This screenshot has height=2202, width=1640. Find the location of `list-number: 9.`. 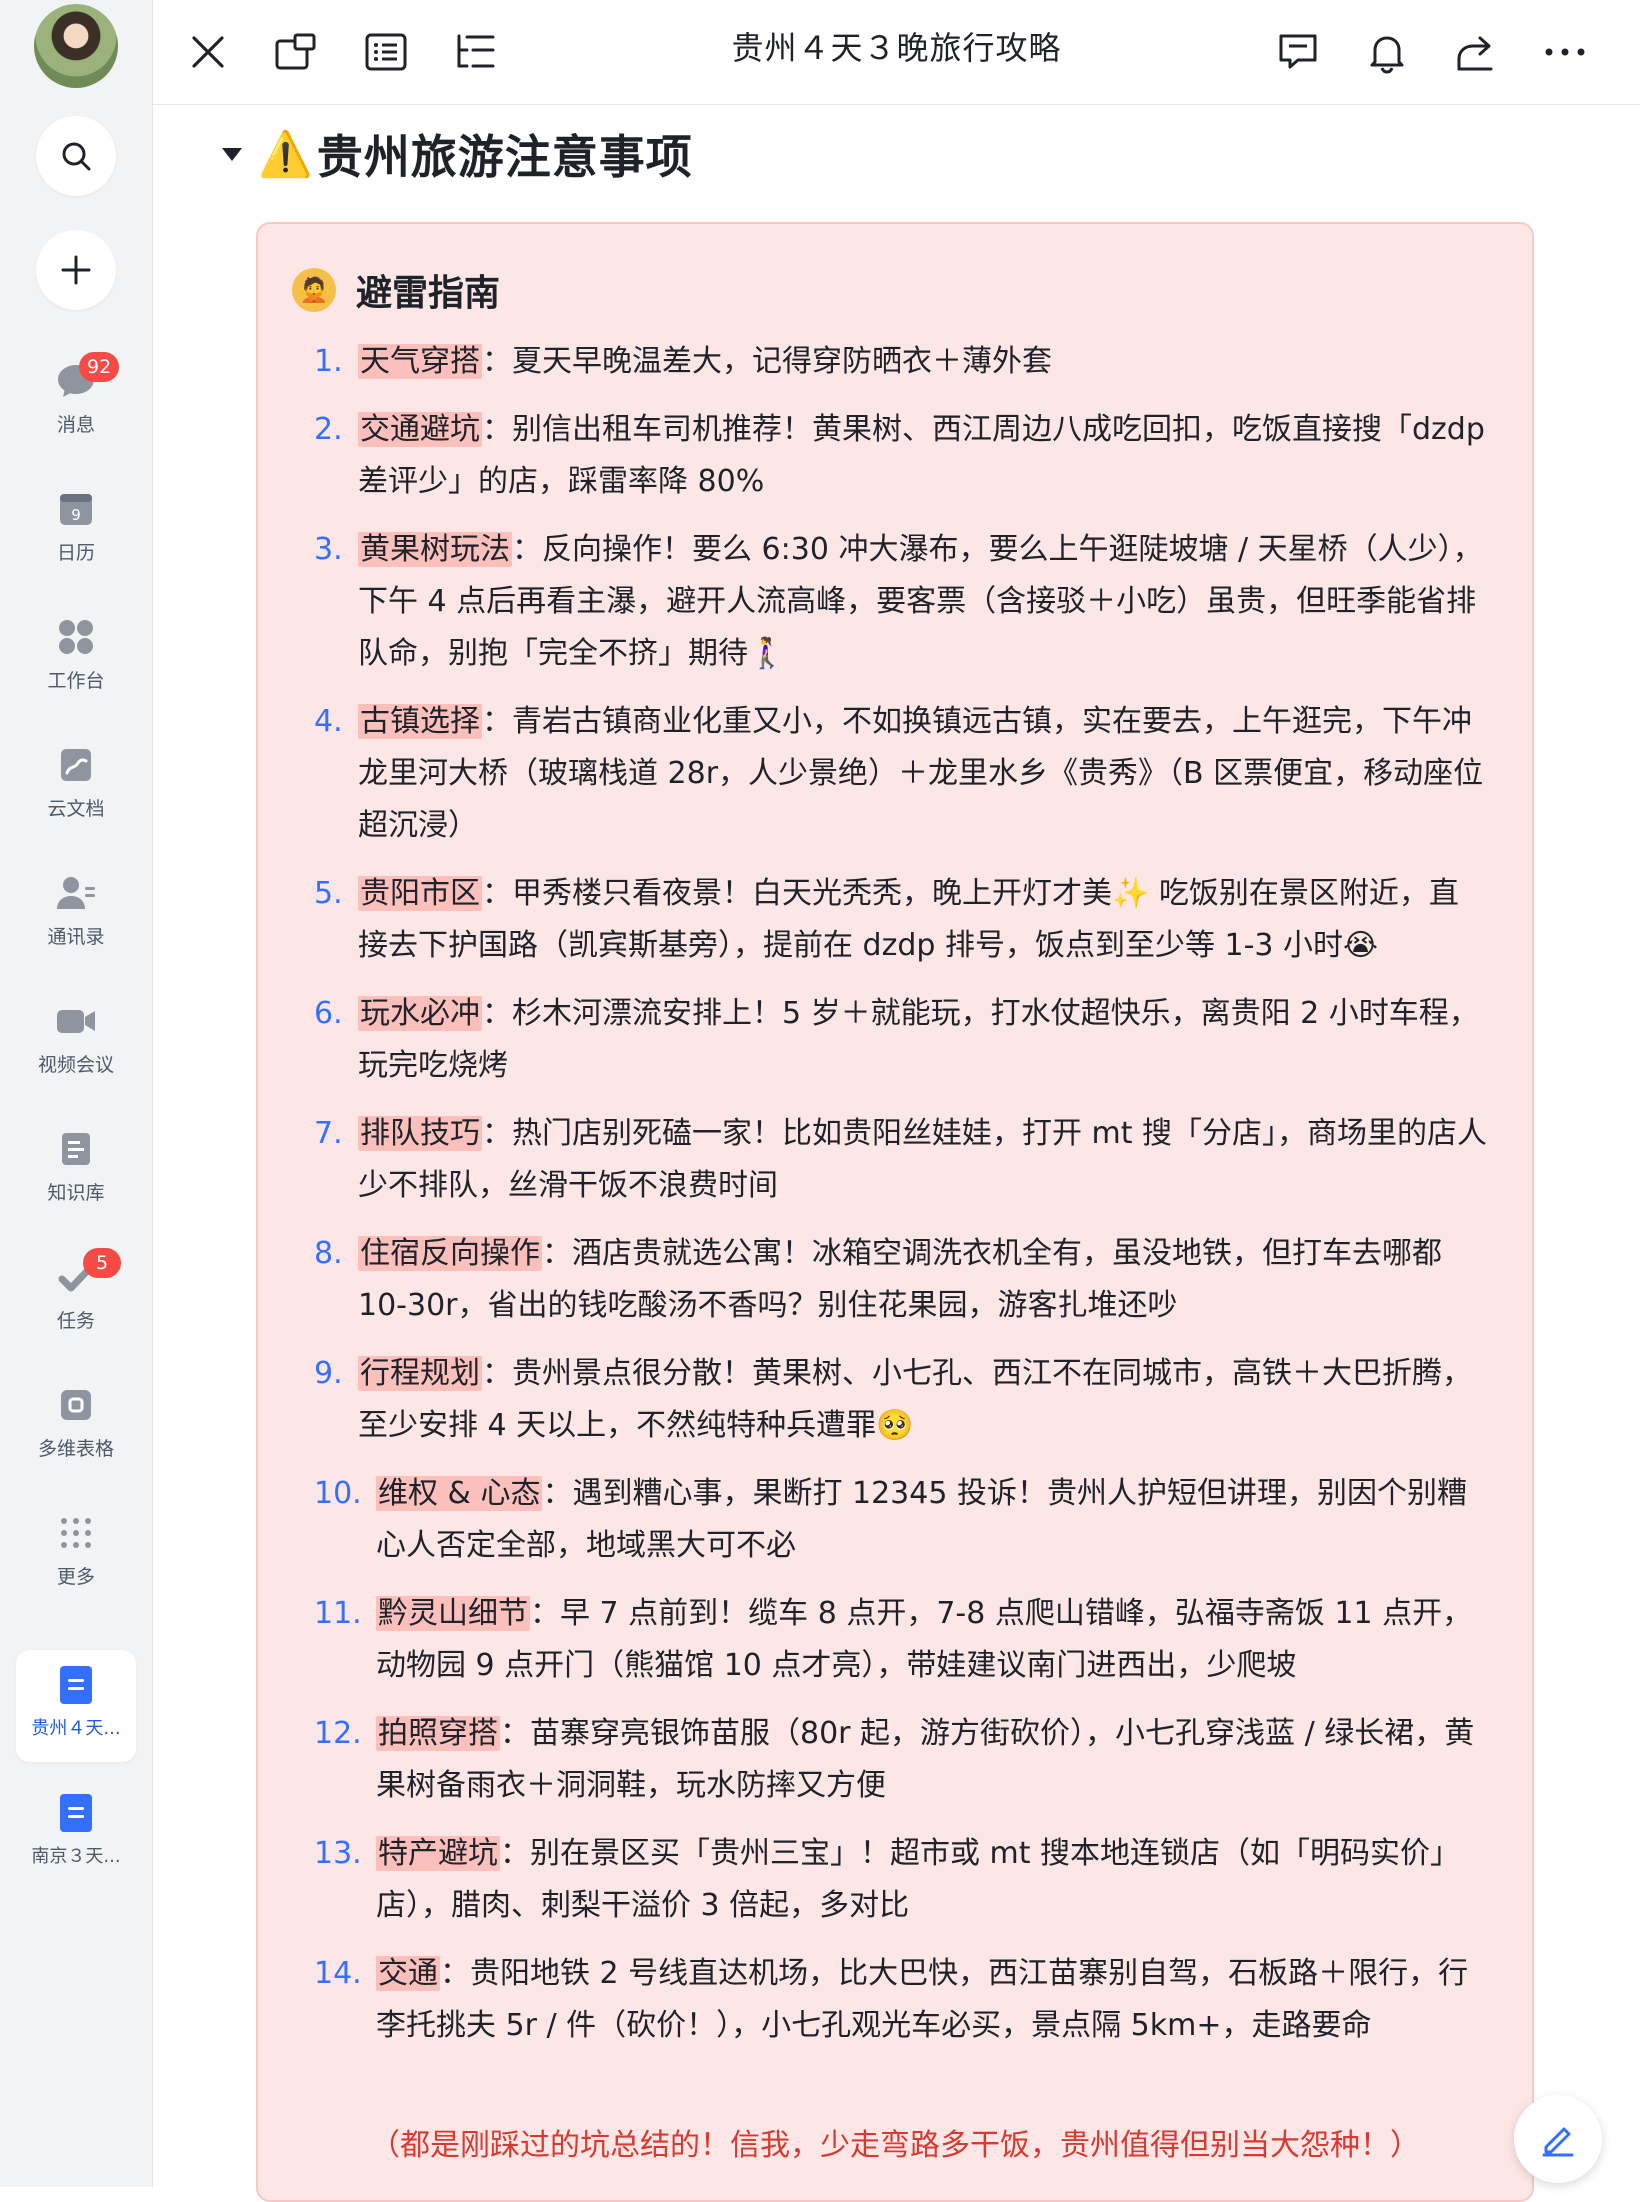

list-number: 9. is located at coordinates (328, 1373).